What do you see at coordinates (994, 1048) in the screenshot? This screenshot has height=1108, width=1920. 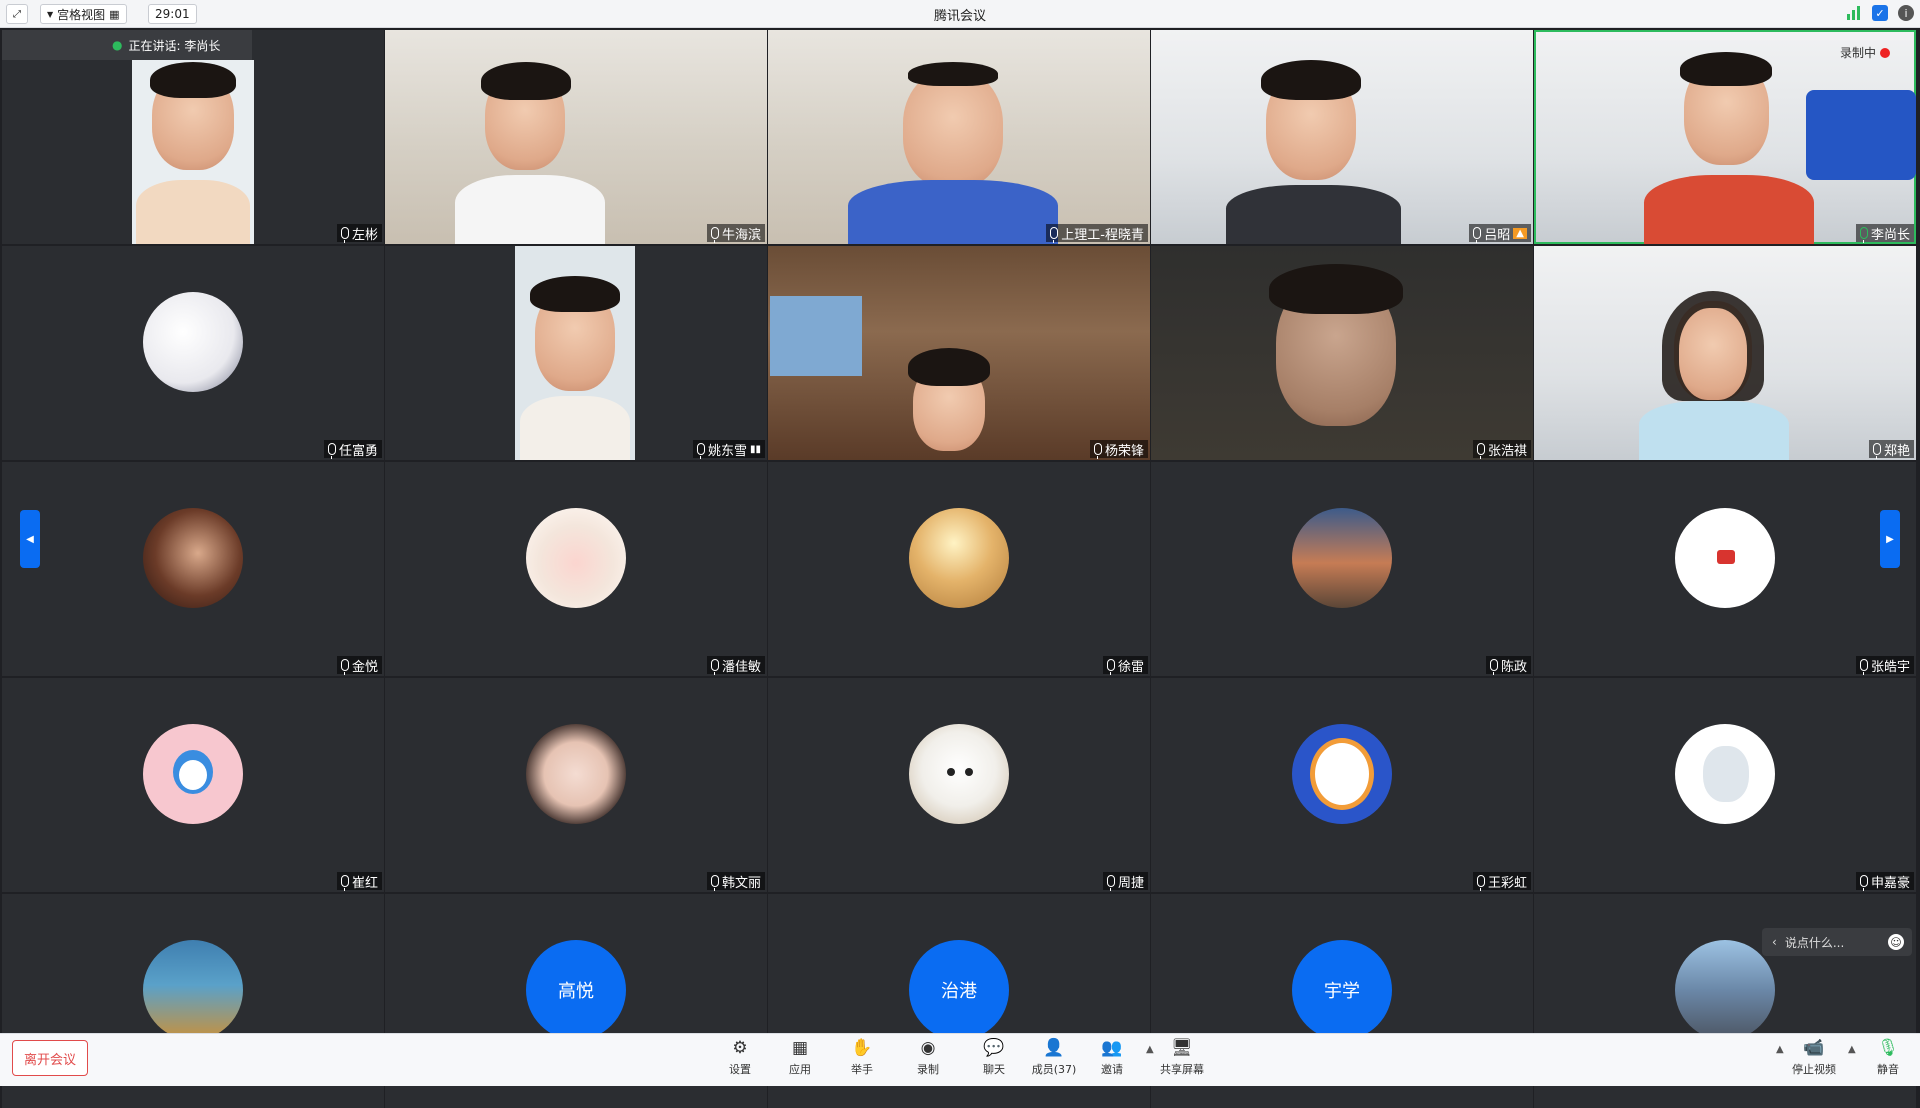 I see `chat-icon: 💬` at bounding box center [994, 1048].